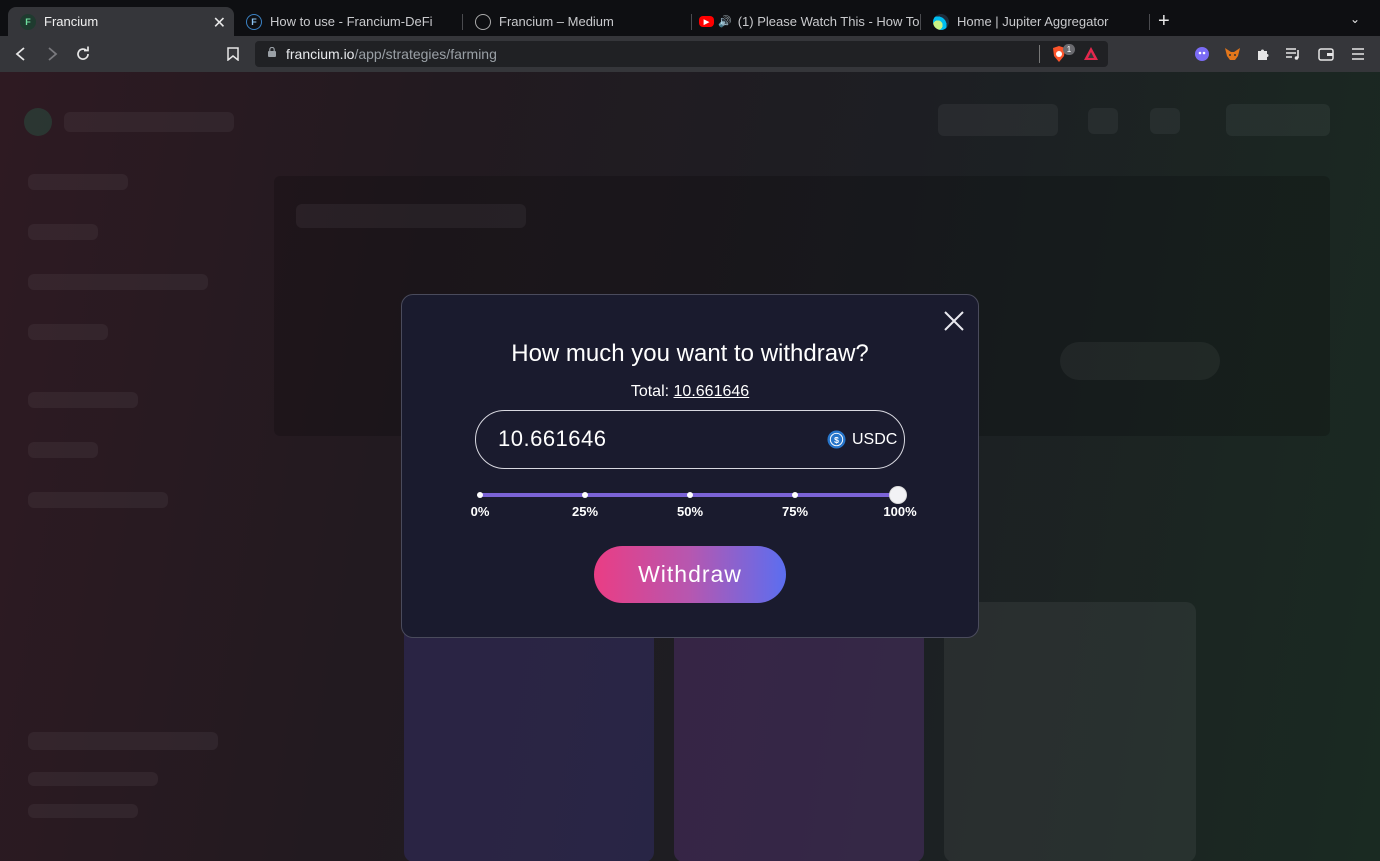 This screenshot has width=1380, height=861. Describe the element at coordinates (1358, 54) in the screenshot. I see `menu-icon` at that location.